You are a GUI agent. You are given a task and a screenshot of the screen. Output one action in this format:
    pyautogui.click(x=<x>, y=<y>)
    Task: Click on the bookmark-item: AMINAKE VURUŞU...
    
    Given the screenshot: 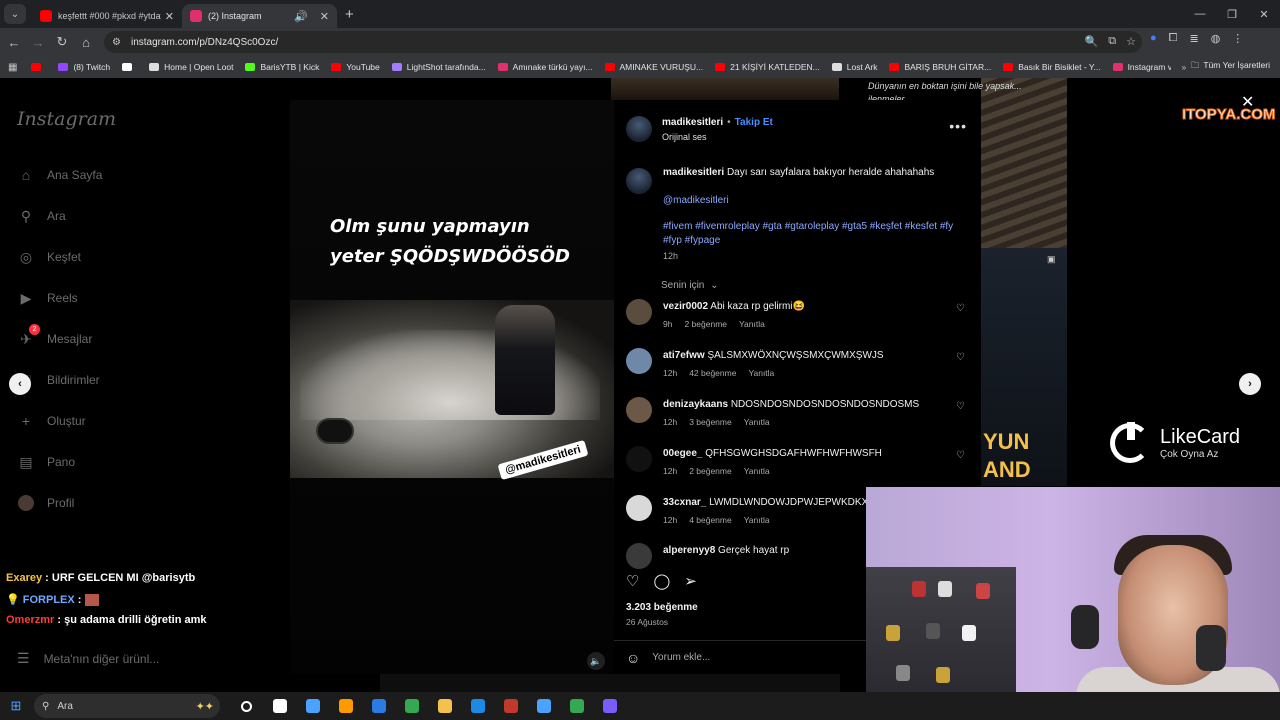 What is the action you would take?
    pyautogui.click(x=653, y=67)
    